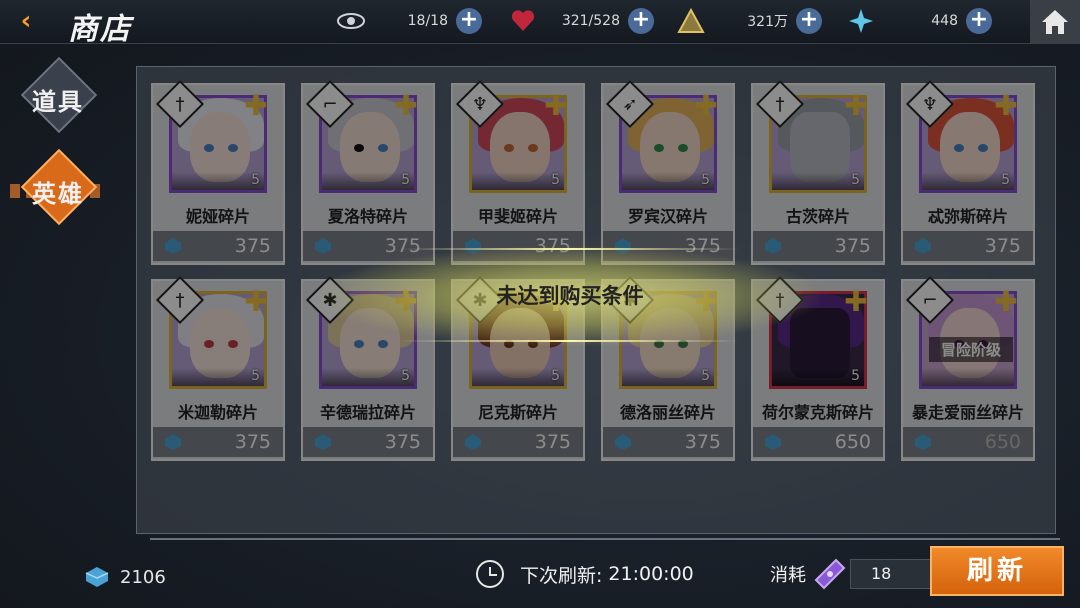 Image resolution: width=1080 pixels, height=608 pixels. I want to click on top-bar: ‹ 商店 18/18 + 321/528 + 321万 + 448 +, so click(540, 23).